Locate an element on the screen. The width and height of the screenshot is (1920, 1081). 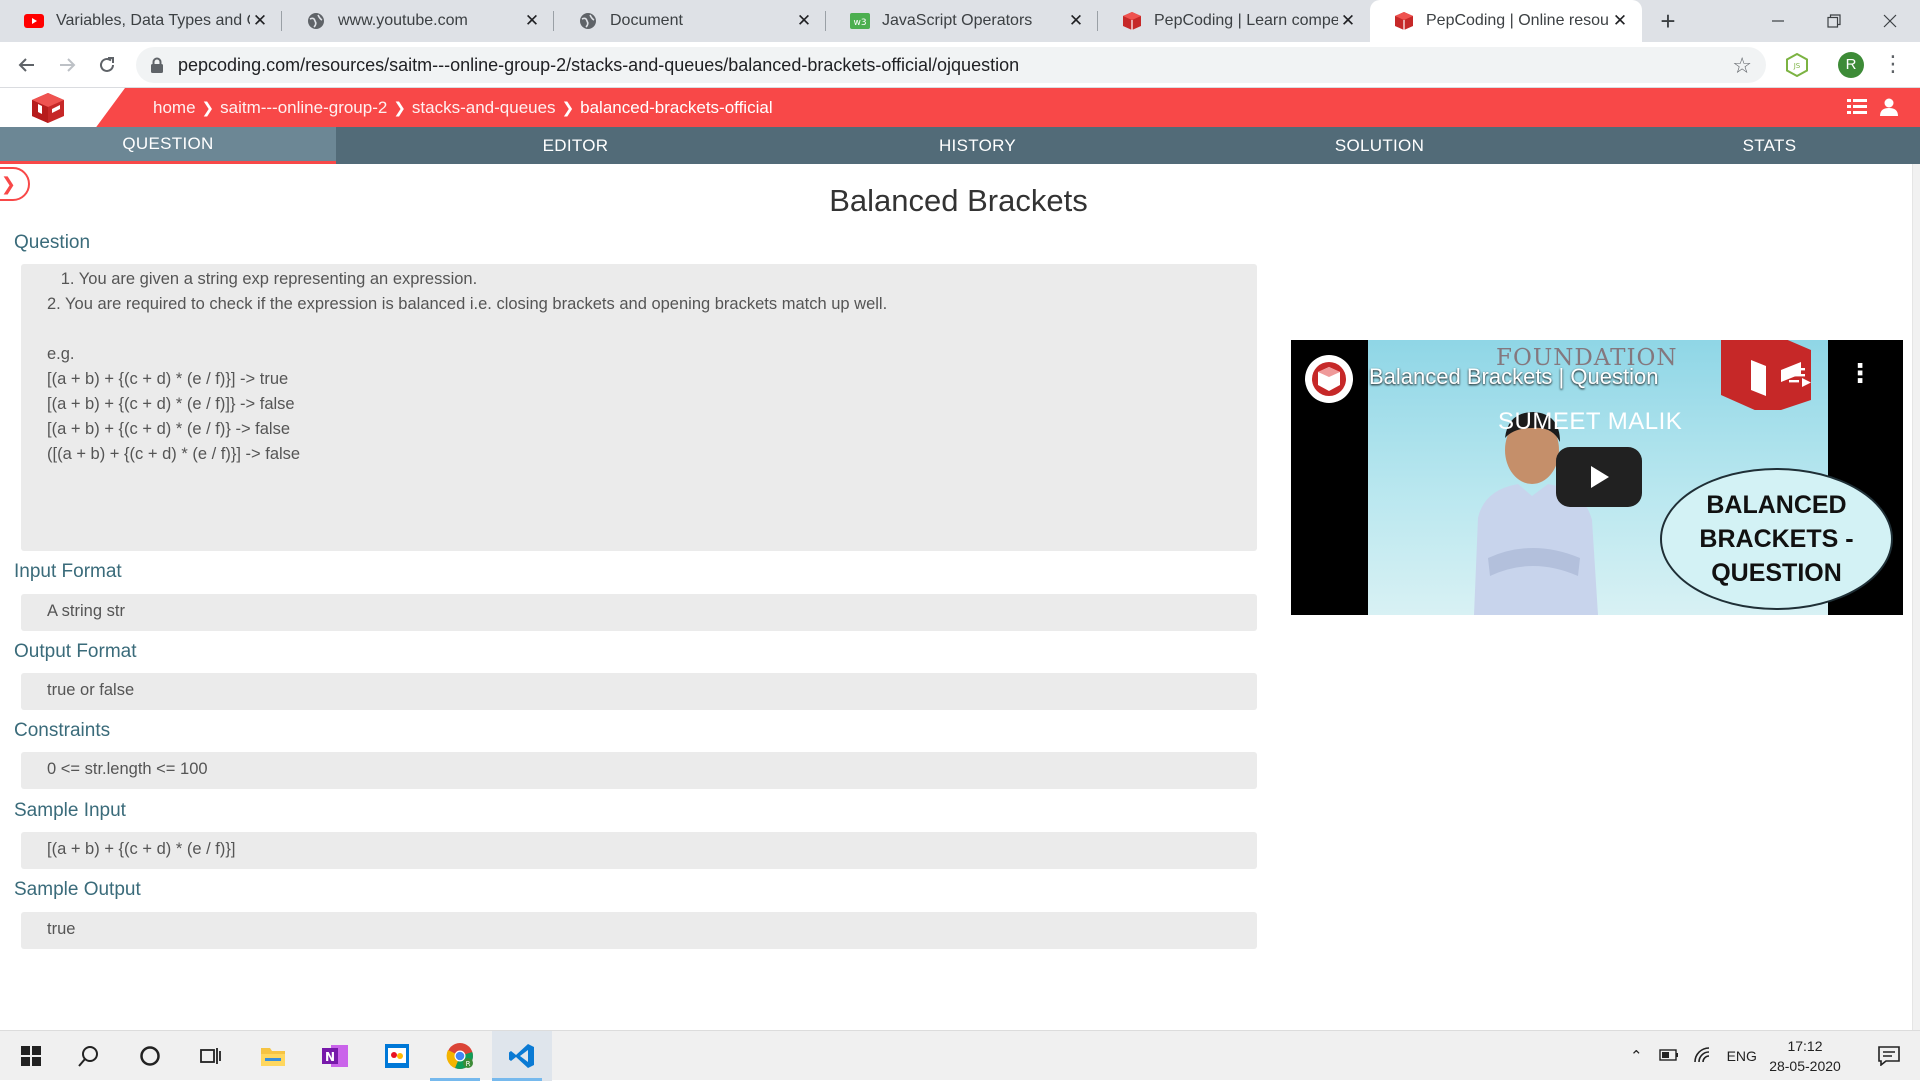
sample-input-value: [(a + b) + {(c + d) * (e / f)}] is located at coordinates (141, 849).